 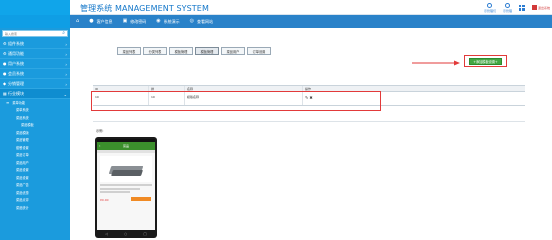 I want to click on user-icon, so click(x=490, y=5).